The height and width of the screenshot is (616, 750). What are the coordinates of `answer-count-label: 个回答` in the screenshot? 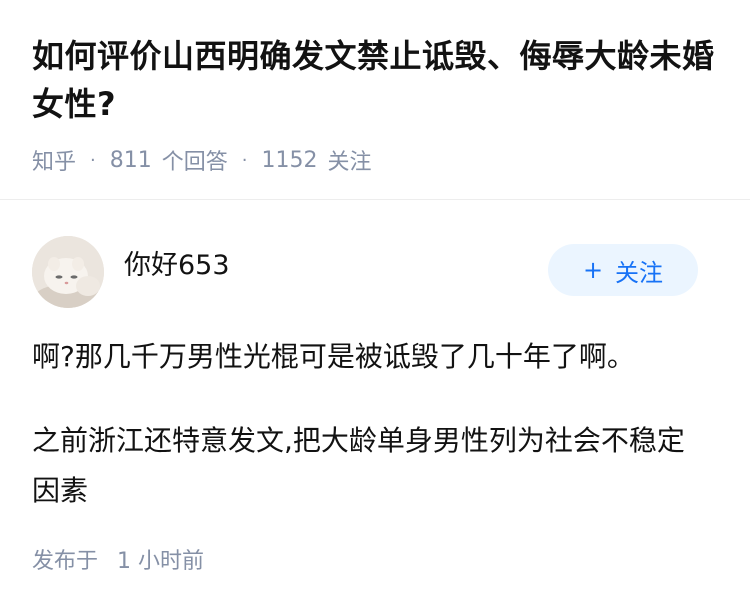 It's located at (194, 162).